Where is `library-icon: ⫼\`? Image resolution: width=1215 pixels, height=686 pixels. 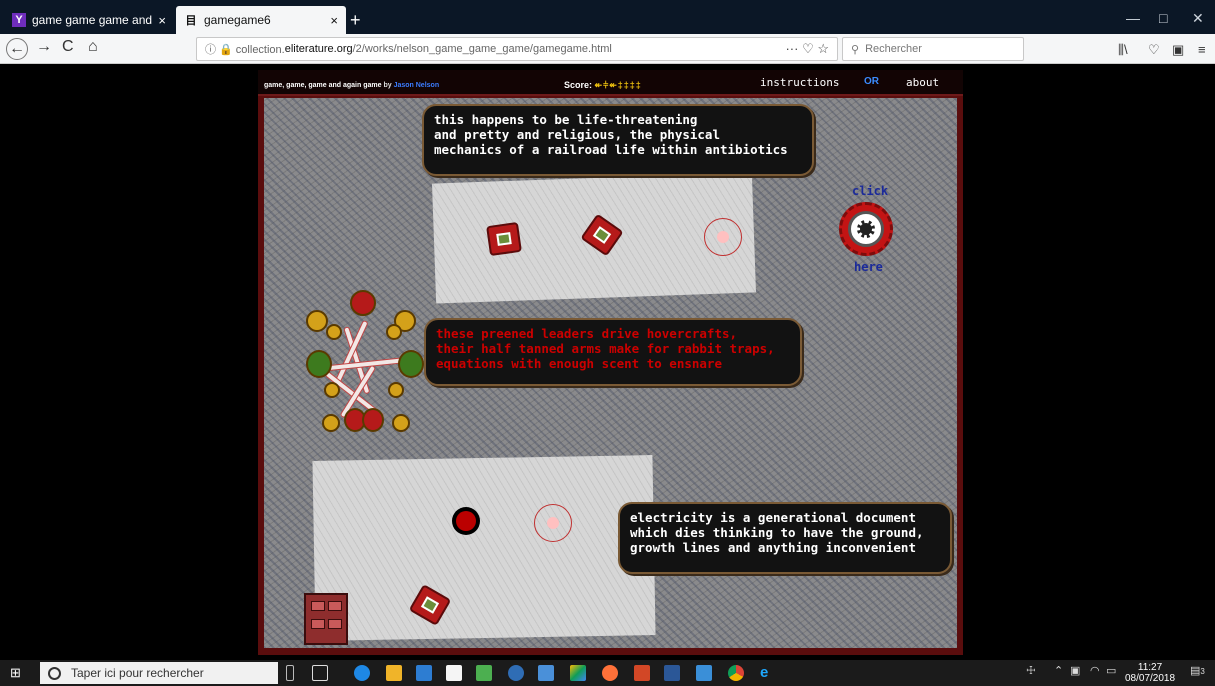 library-icon: ⫼\ is located at coordinates (1123, 50).